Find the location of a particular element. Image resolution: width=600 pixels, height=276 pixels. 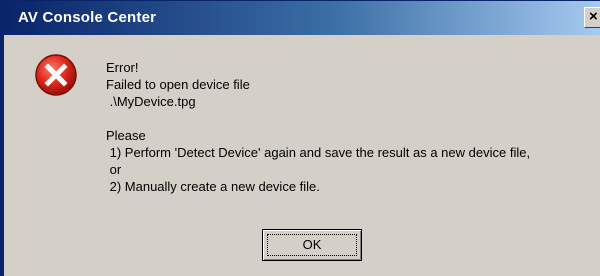

close-button: × is located at coordinates (592, 17).